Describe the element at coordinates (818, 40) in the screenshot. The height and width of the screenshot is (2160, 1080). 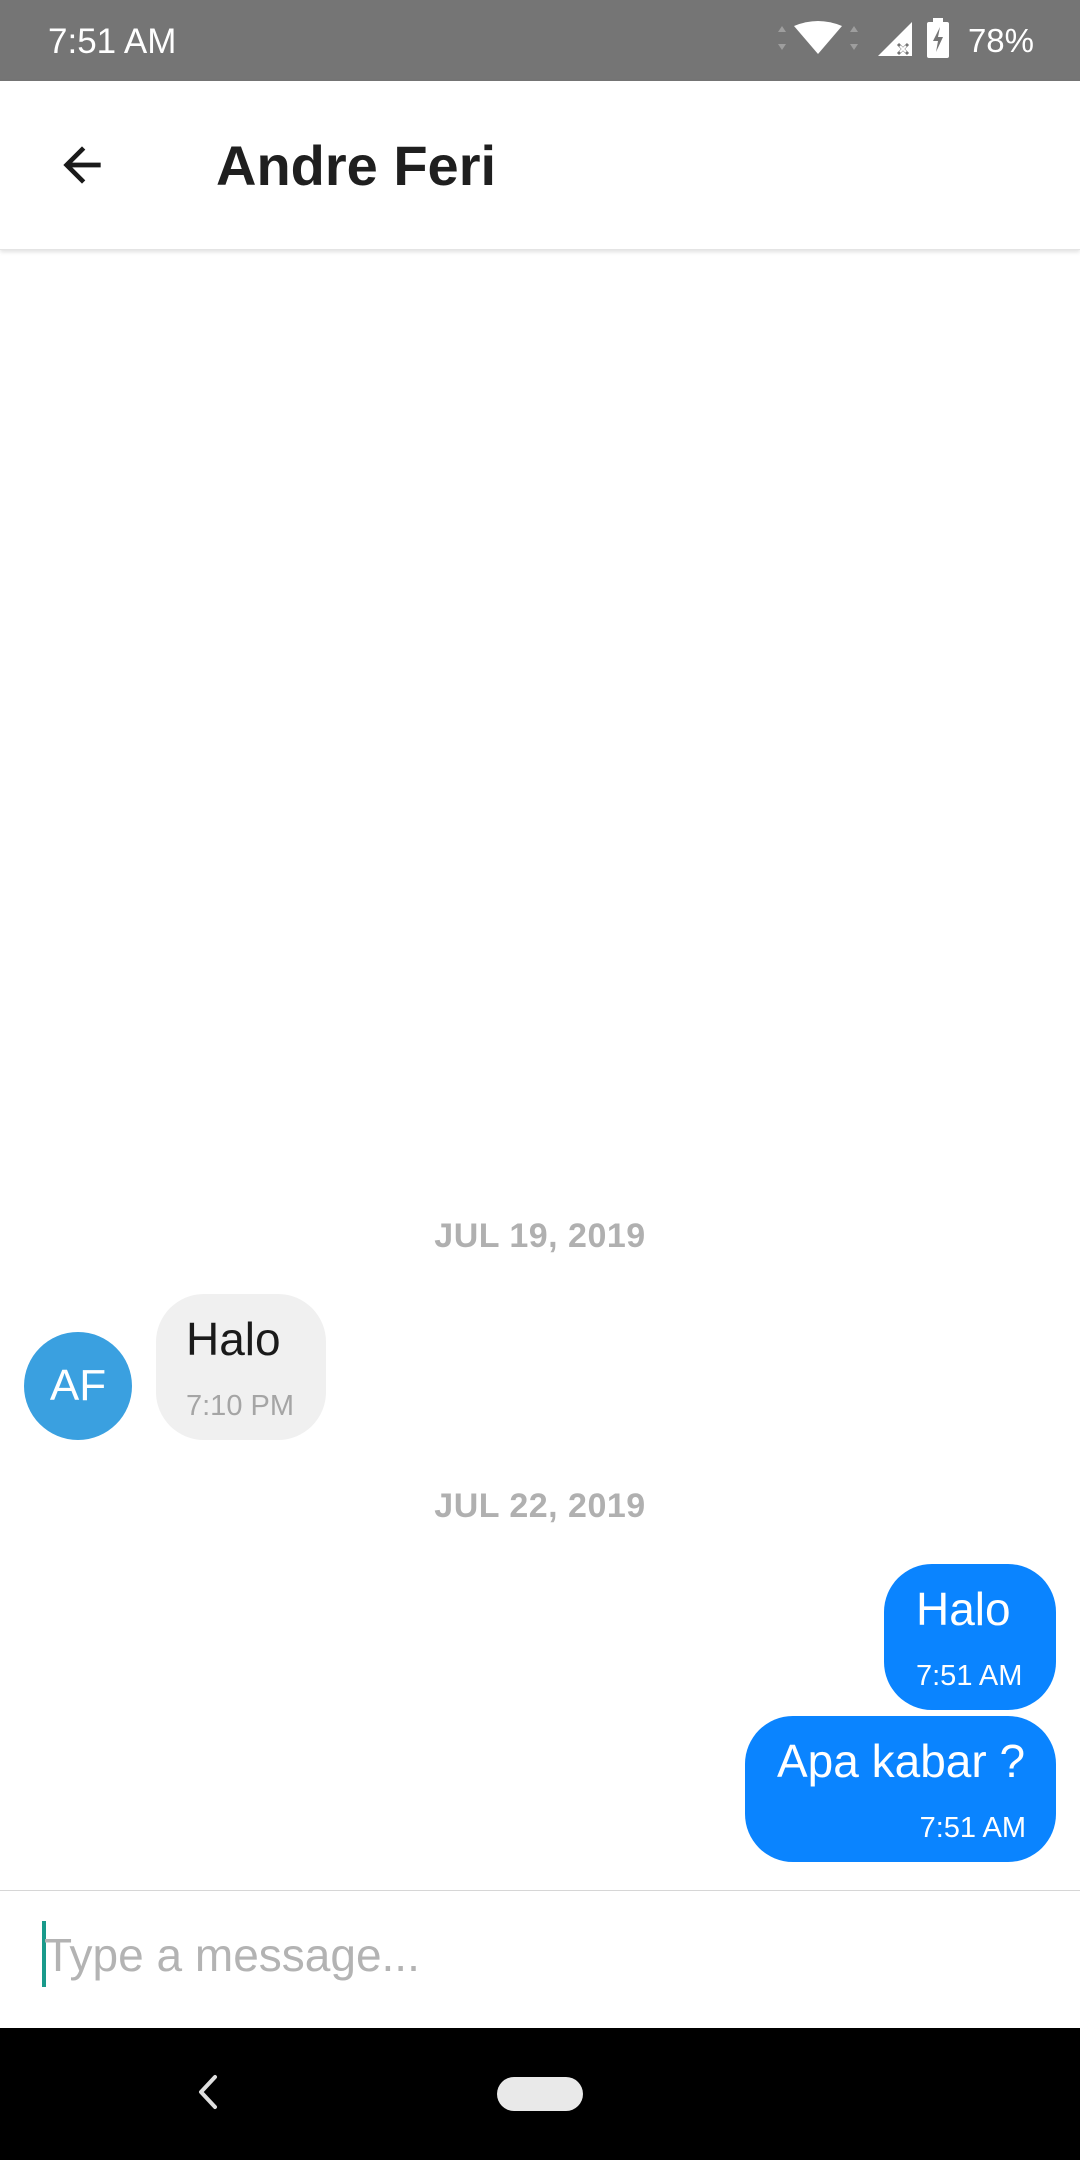
I see `wifi-icon` at that location.